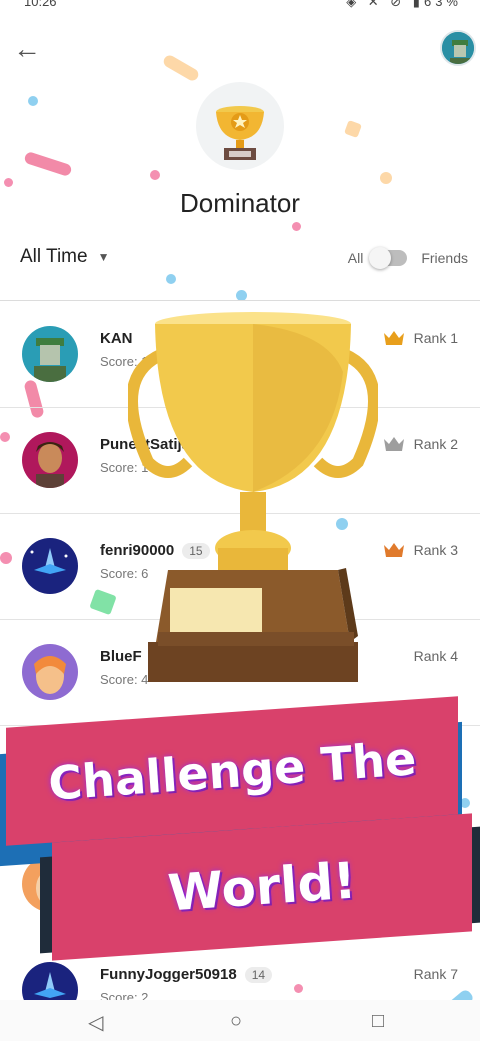 The width and height of the screenshot is (480, 1041). What do you see at coordinates (240, 133) in the screenshot?
I see `small-trophy-icon` at bounding box center [240, 133].